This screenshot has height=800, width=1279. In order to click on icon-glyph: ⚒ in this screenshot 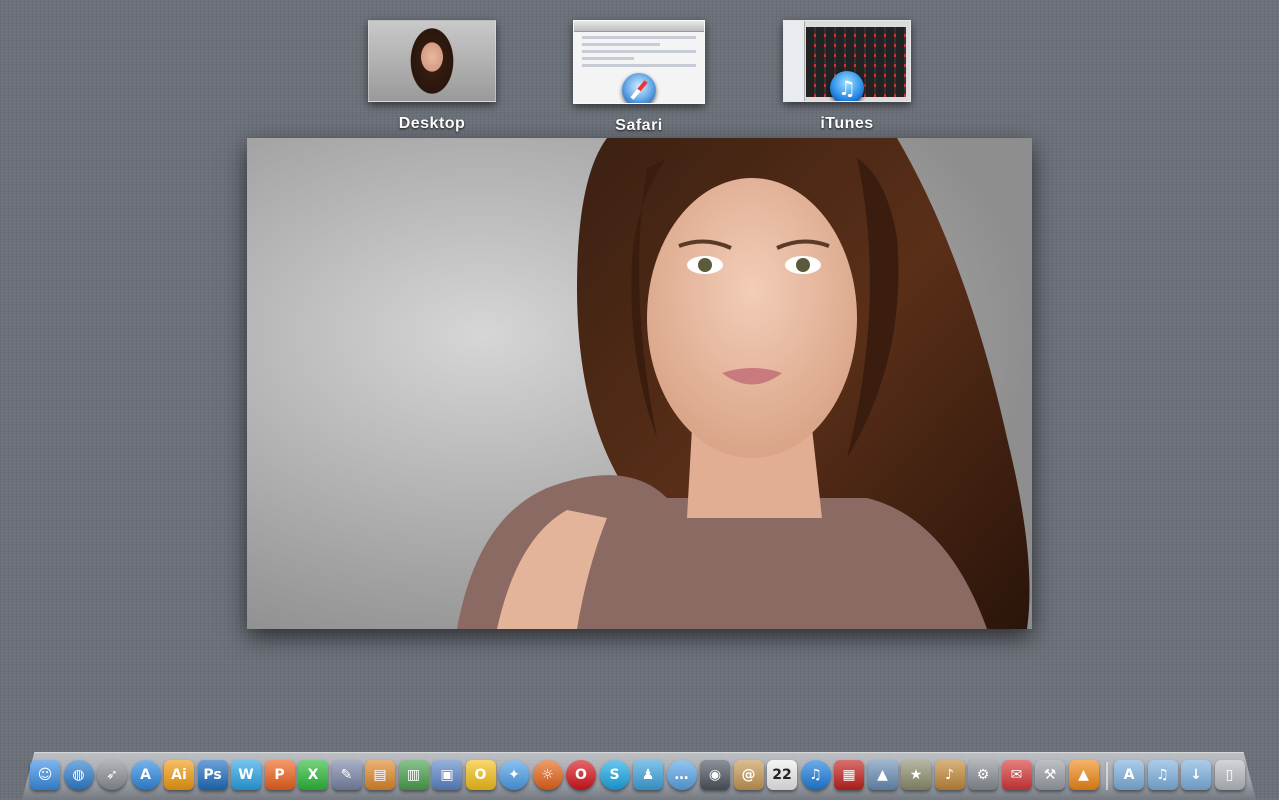, I will do `click(1050, 775)`.